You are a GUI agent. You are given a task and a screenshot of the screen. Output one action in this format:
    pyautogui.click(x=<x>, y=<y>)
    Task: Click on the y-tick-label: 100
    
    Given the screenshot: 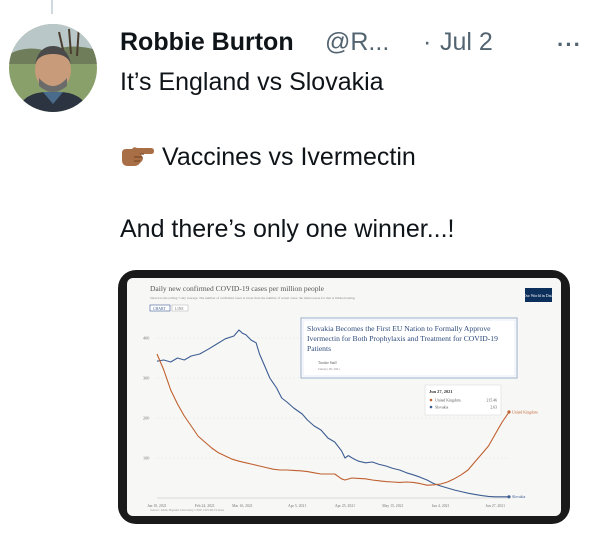 What is the action you would take?
    pyautogui.click(x=146, y=458)
    